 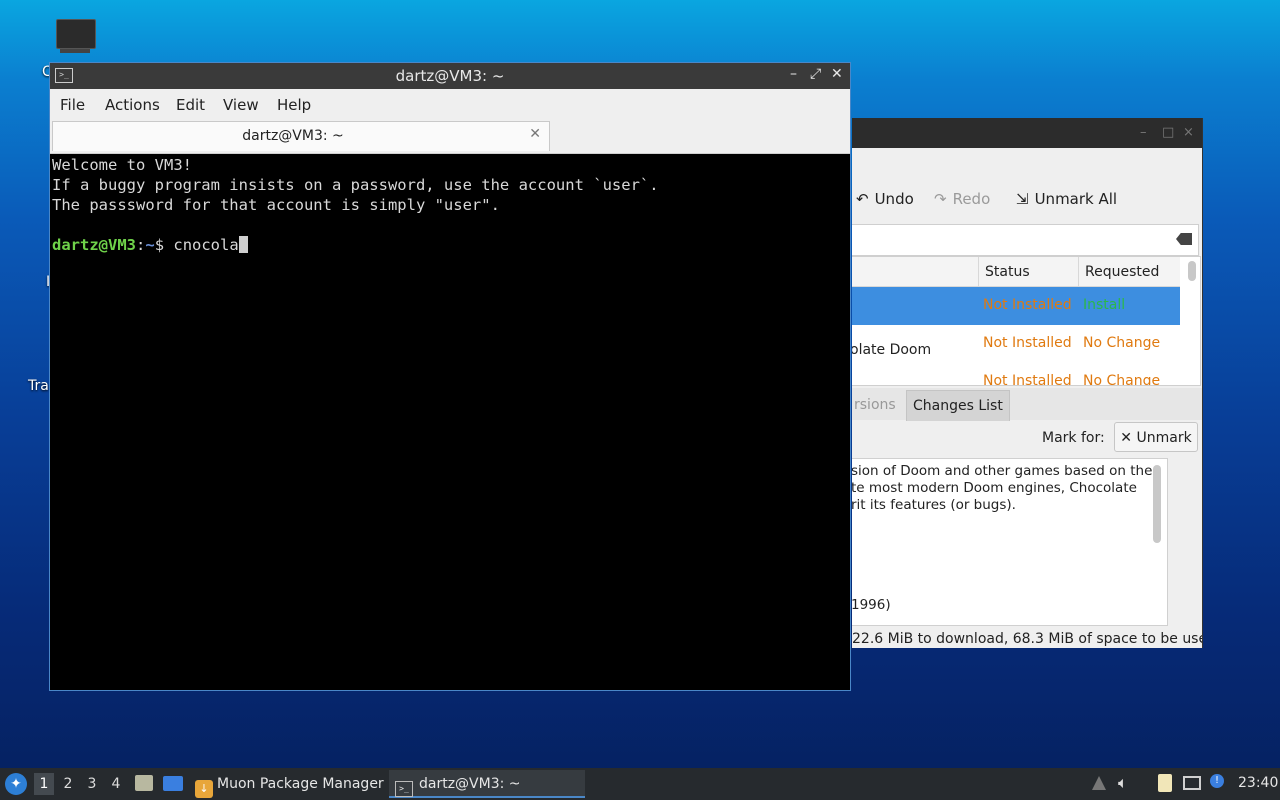 What do you see at coordinates (1192, 271) in the screenshot?
I see `table-scrollbar` at bounding box center [1192, 271].